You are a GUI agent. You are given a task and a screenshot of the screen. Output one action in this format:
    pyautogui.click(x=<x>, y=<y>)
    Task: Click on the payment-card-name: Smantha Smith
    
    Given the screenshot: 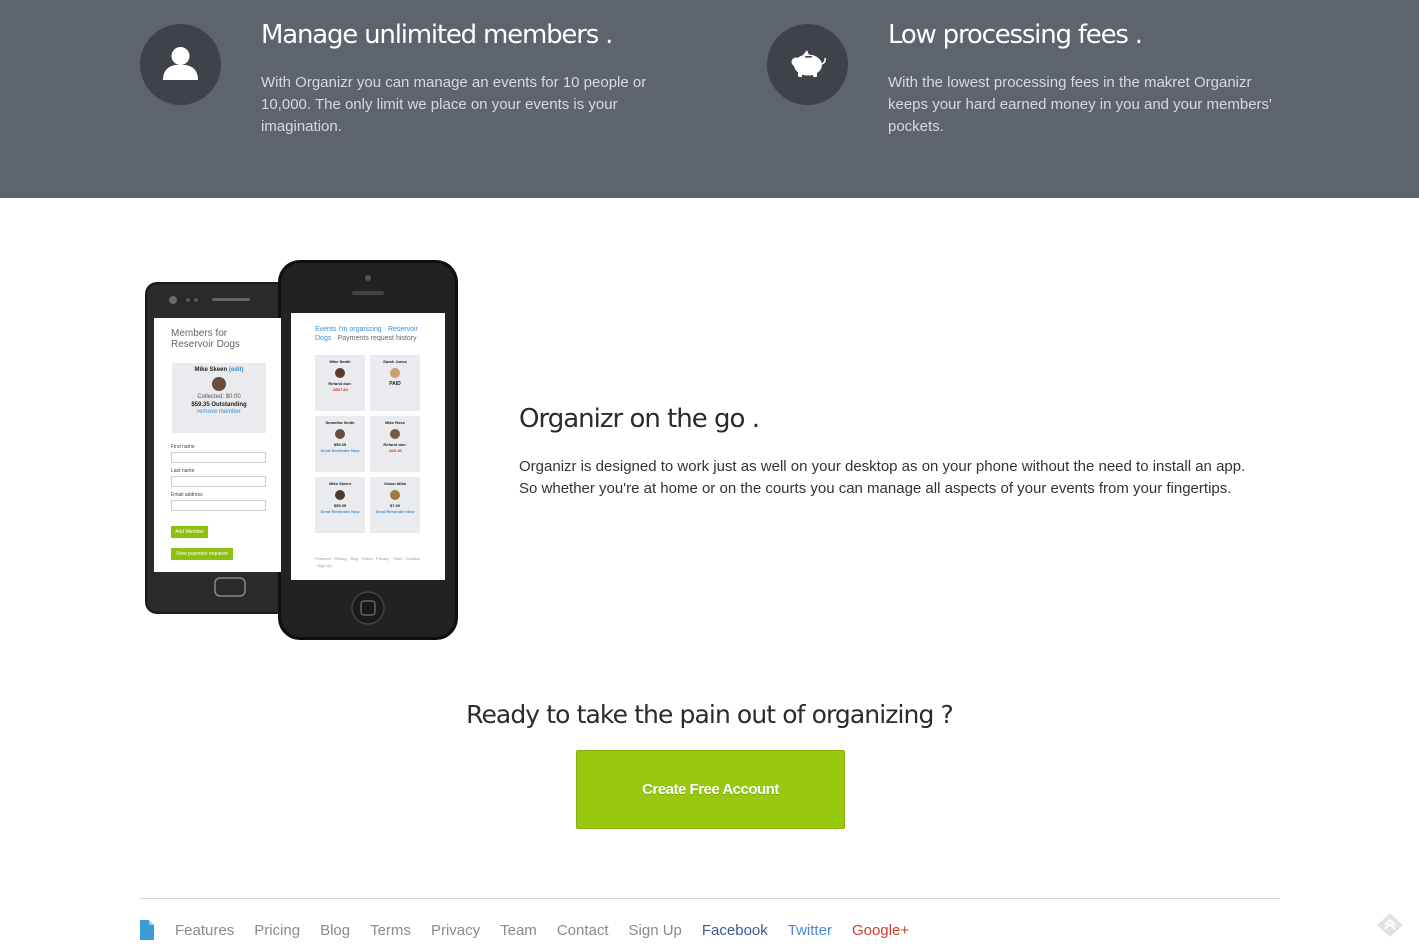 What is the action you would take?
    pyautogui.click(x=340, y=422)
    